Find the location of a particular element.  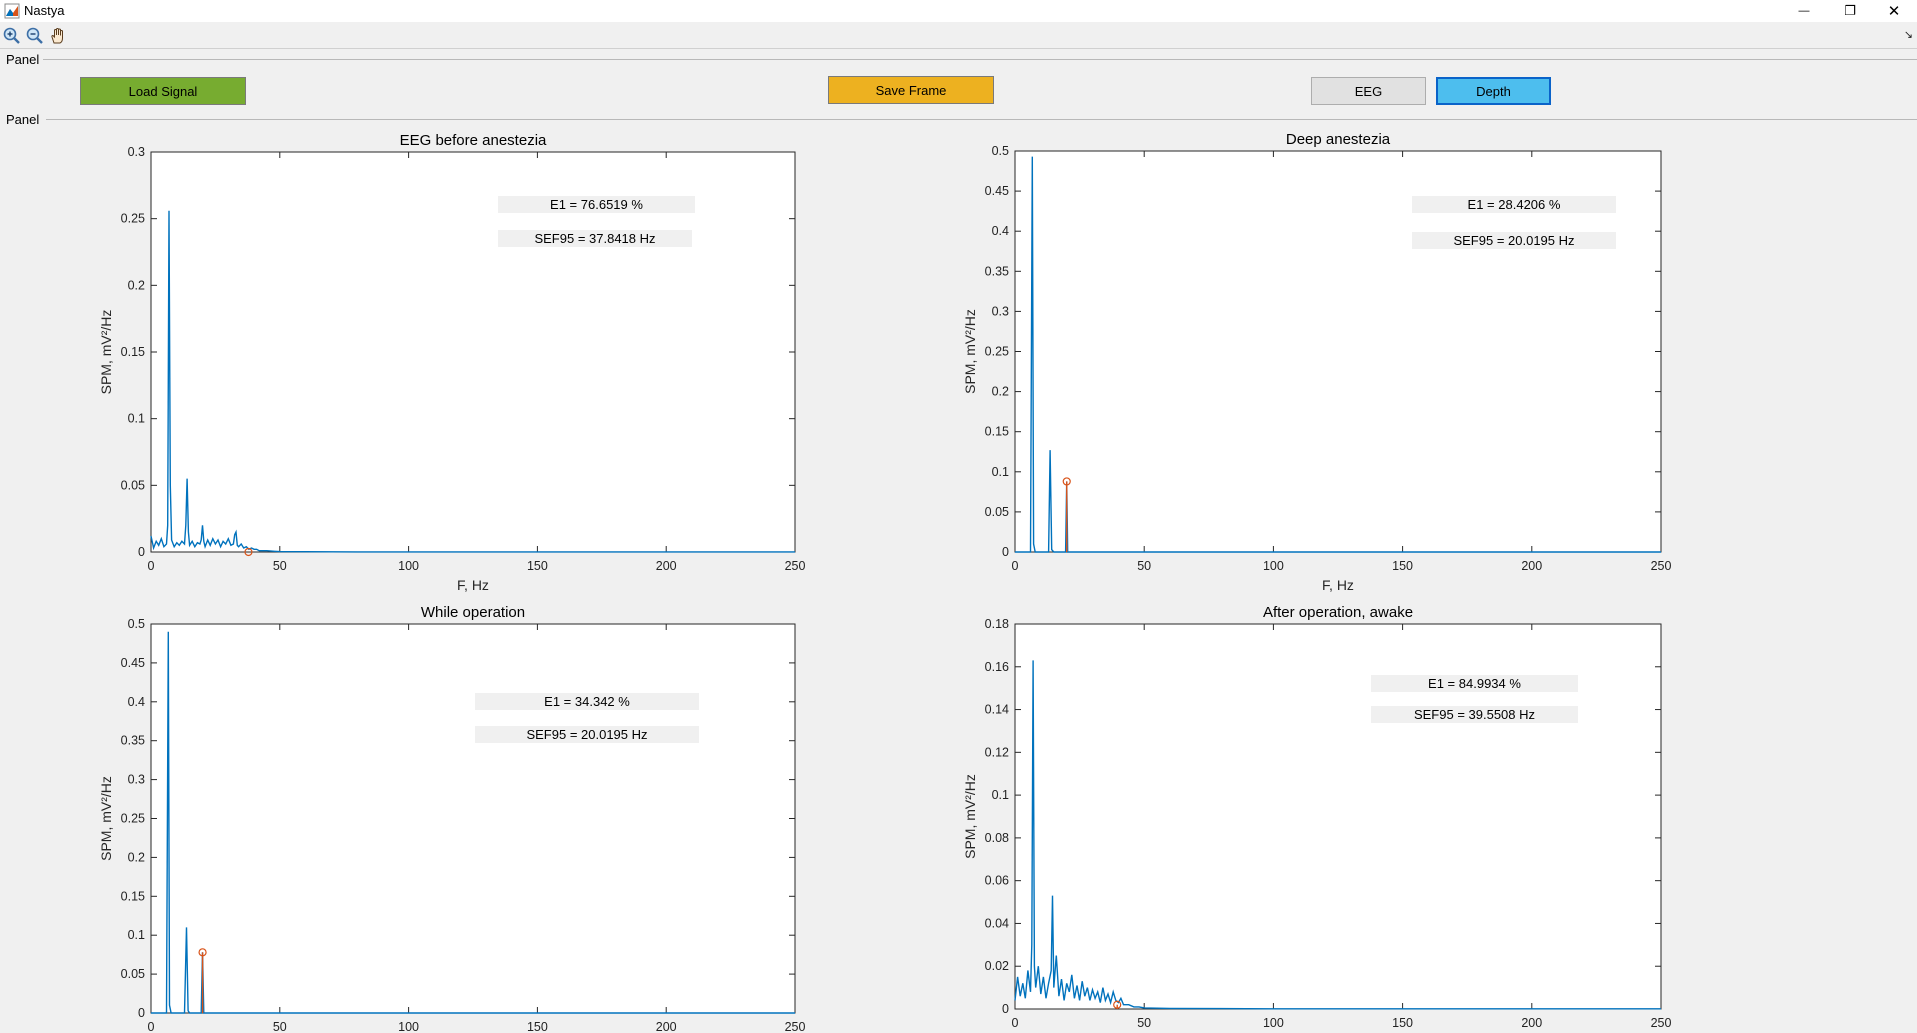

chart-2-xlabel: F, Hz is located at coordinates (1338, 585).